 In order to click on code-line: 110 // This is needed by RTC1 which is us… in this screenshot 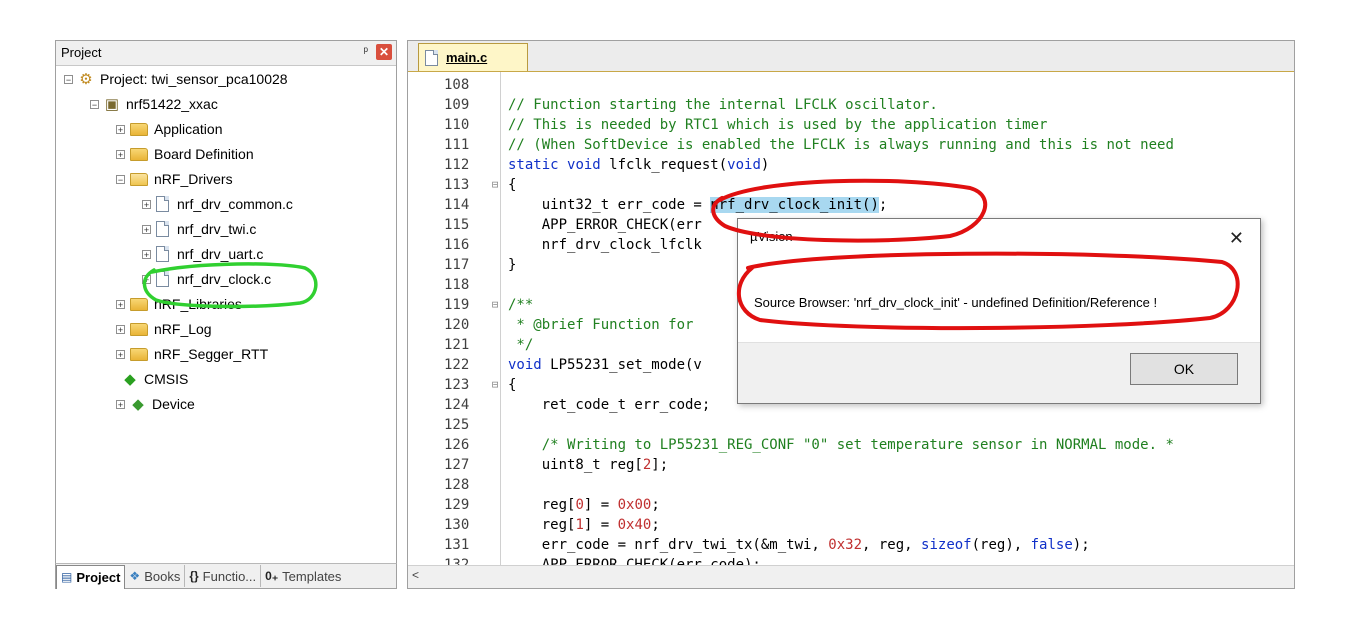, I will do `click(851, 125)`.